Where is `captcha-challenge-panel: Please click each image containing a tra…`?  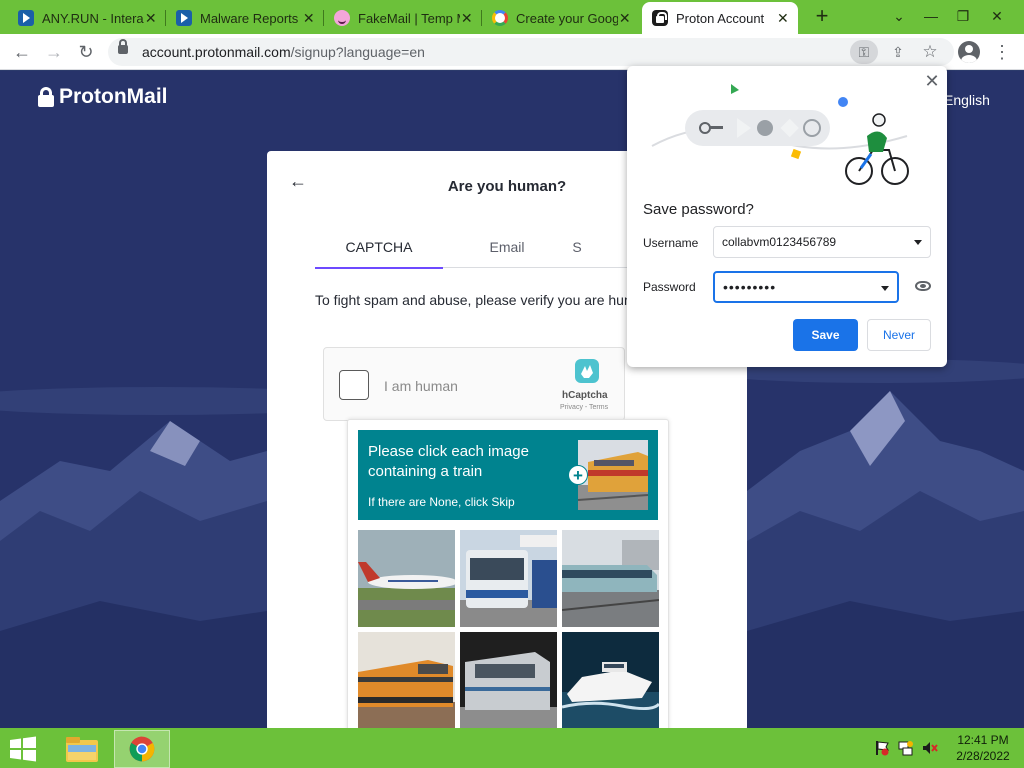 captcha-challenge-panel: Please click each image containing a tra… is located at coordinates (508, 573).